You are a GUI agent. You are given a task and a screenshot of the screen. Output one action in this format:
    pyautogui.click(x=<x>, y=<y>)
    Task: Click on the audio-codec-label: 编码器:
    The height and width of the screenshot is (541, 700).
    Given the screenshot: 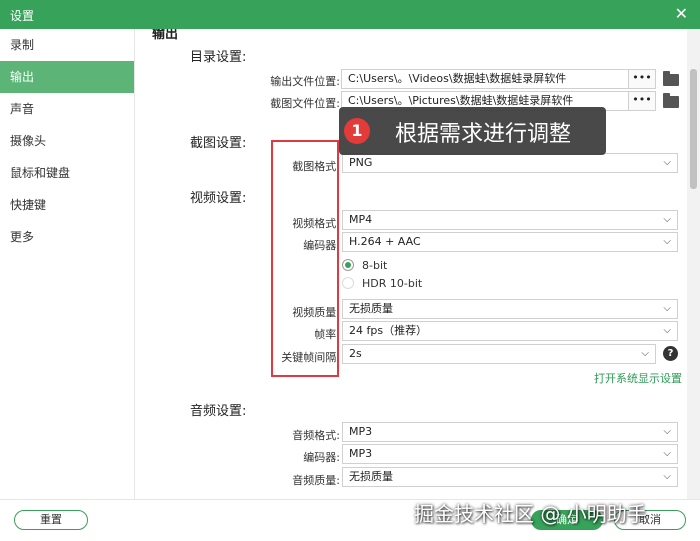 What is the action you would take?
    pyautogui.click(x=321, y=457)
    